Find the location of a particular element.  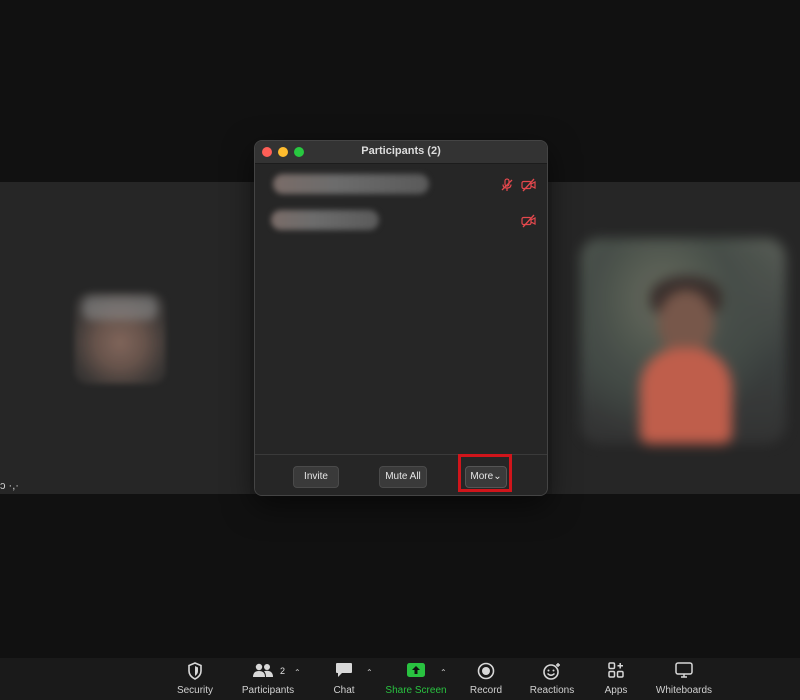

mic-muted-icon is located at coordinates (507, 185).